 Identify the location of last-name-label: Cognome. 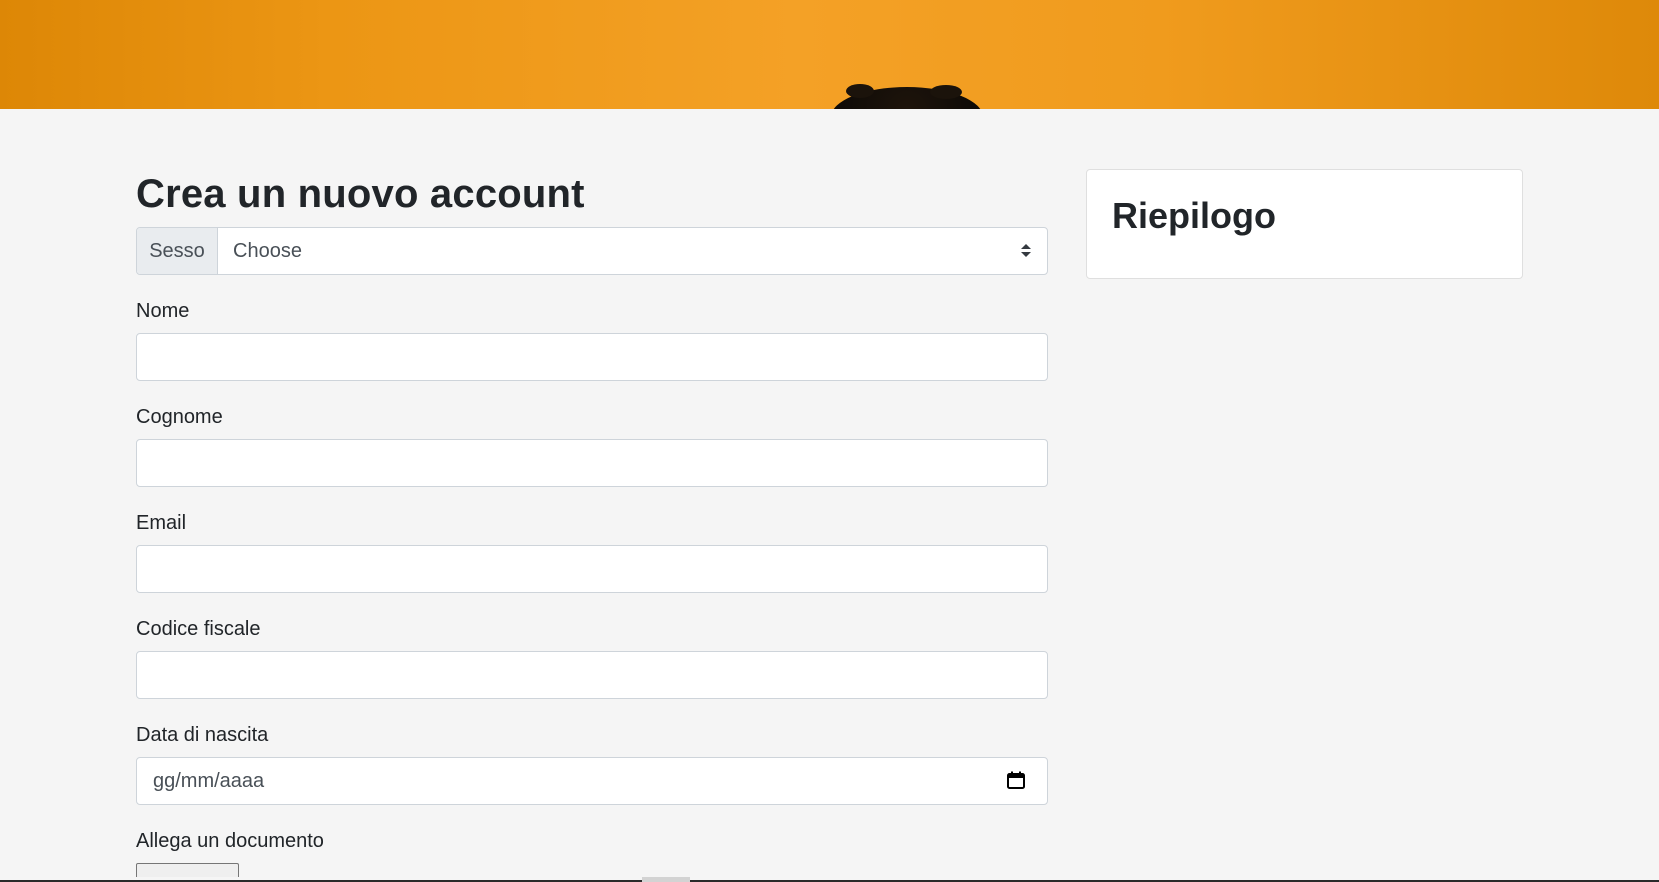
(179, 417).